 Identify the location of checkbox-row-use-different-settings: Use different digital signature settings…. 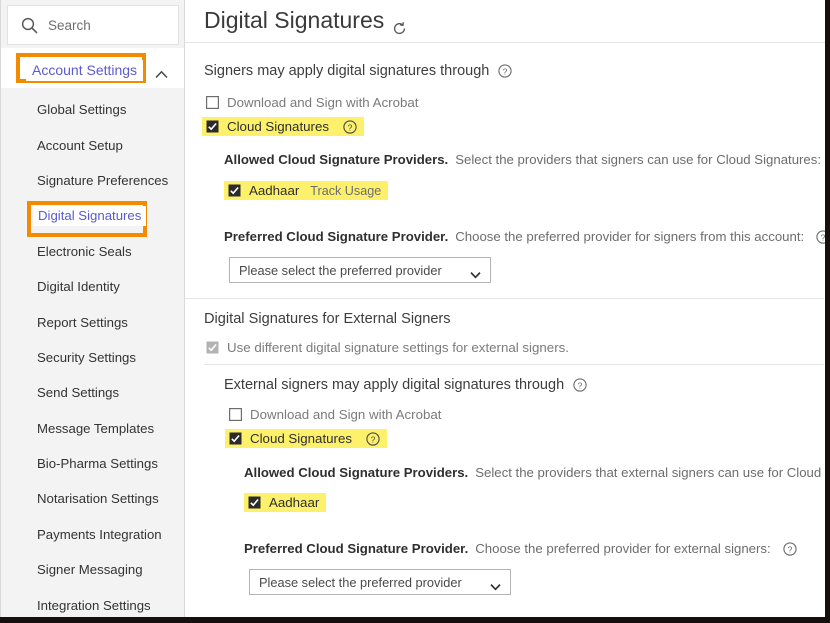
(387, 347).